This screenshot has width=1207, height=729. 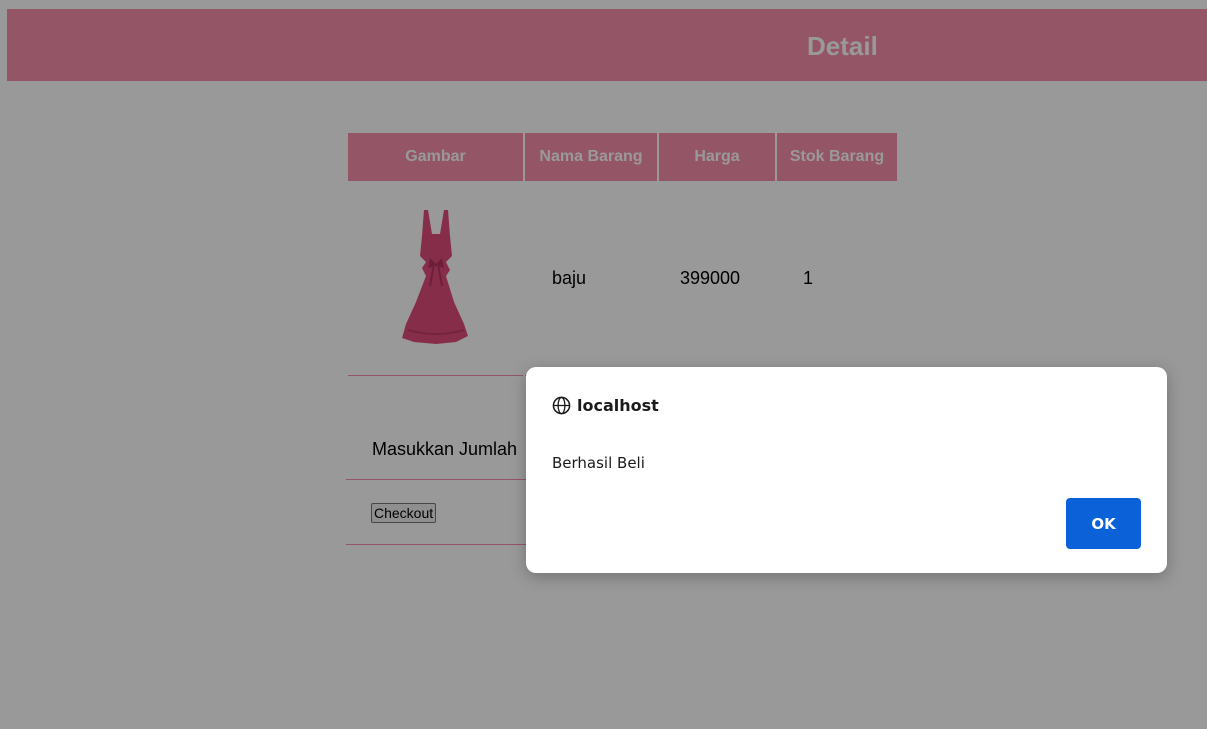 What do you see at coordinates (618, 405) in the screenshot?
I see `dialog-origin: localhost` at bounding box center [618, 405].